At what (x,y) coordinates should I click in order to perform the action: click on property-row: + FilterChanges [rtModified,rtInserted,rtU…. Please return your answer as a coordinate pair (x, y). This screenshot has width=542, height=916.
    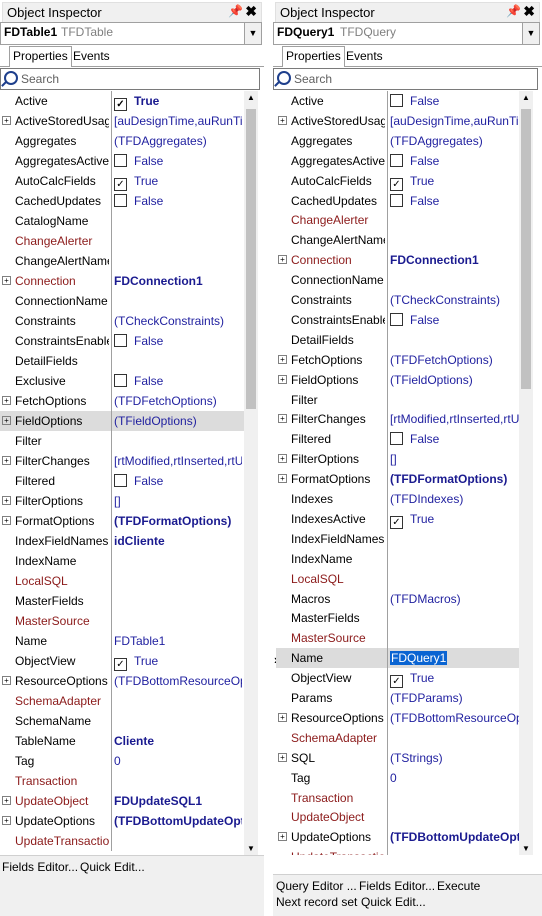
    Looking at the image, I should click on (125, 461).